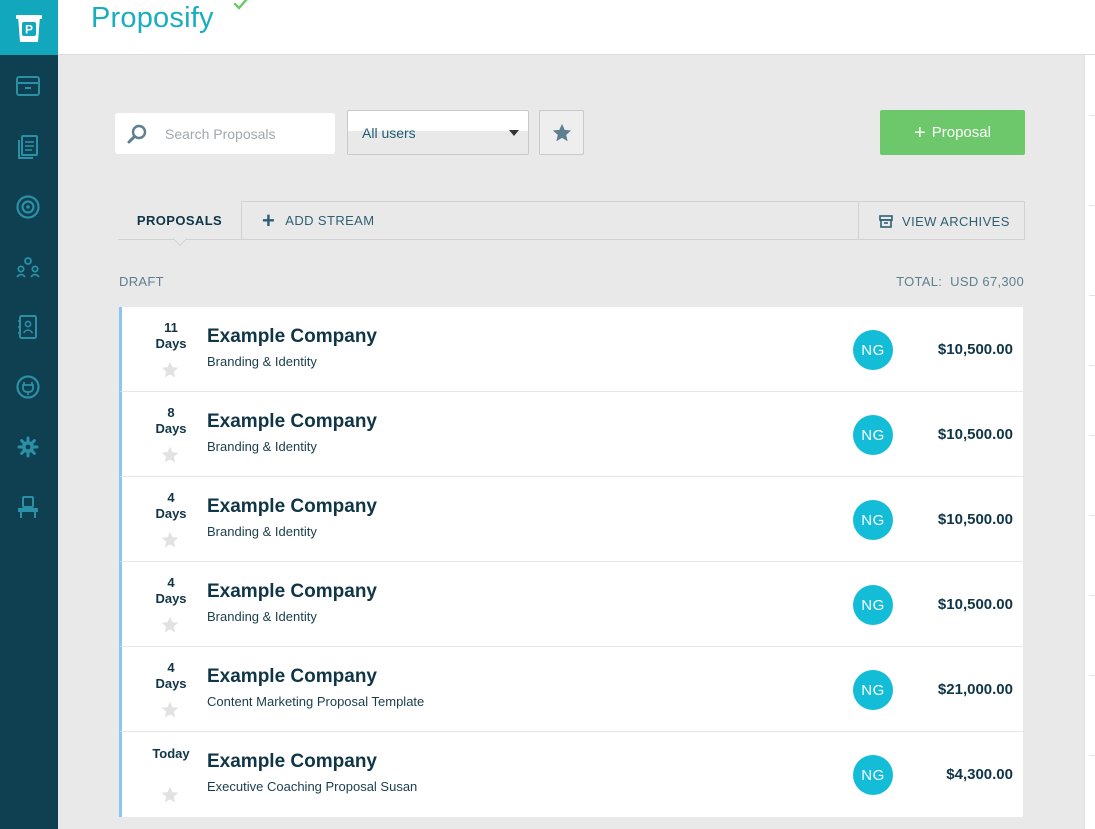 The height and width of the screenshot is (829, 1095). I want to click on section-label: DRAFT, so click(141, 281).